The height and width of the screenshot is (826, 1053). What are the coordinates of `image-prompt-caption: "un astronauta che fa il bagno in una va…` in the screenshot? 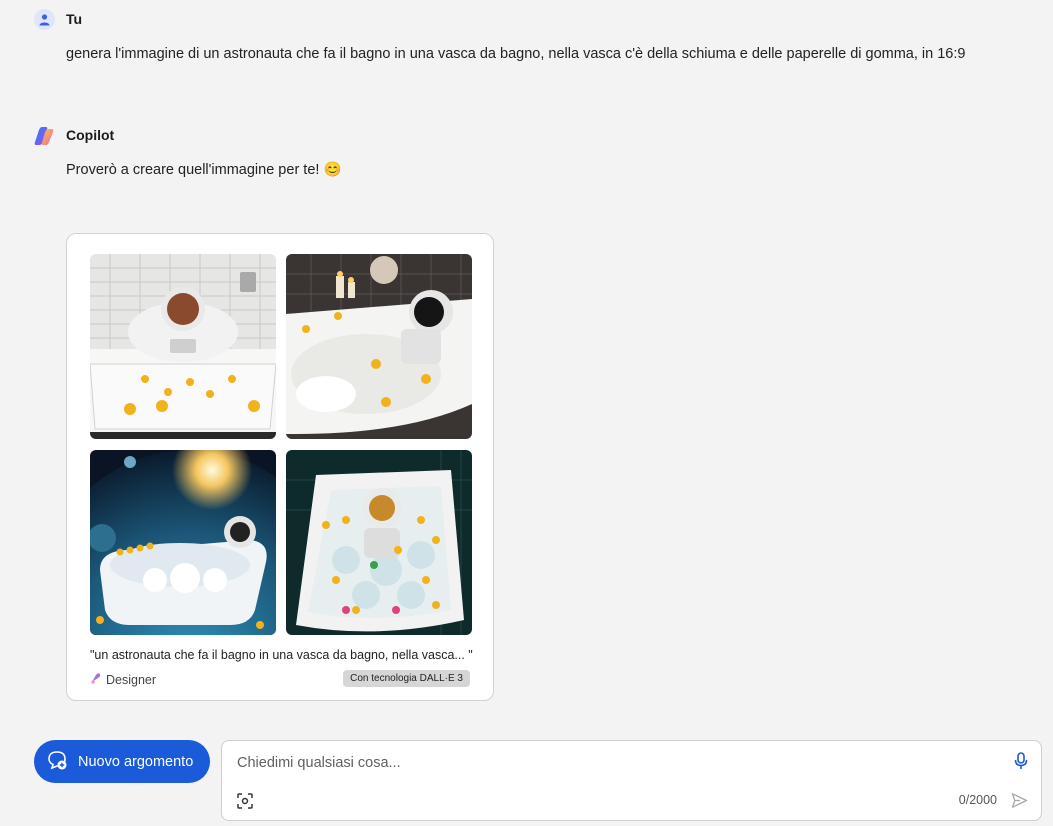 It's located at (281, 655).